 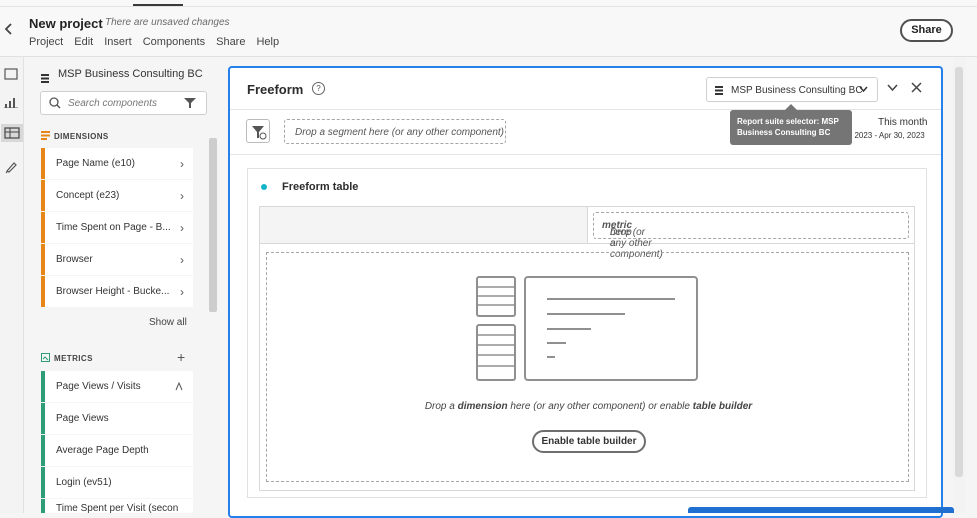 What do you see at coordinates (117, 482) in the screenshot?
I see `metric-item: Login (ev51)` at bounding box center [117, 482].